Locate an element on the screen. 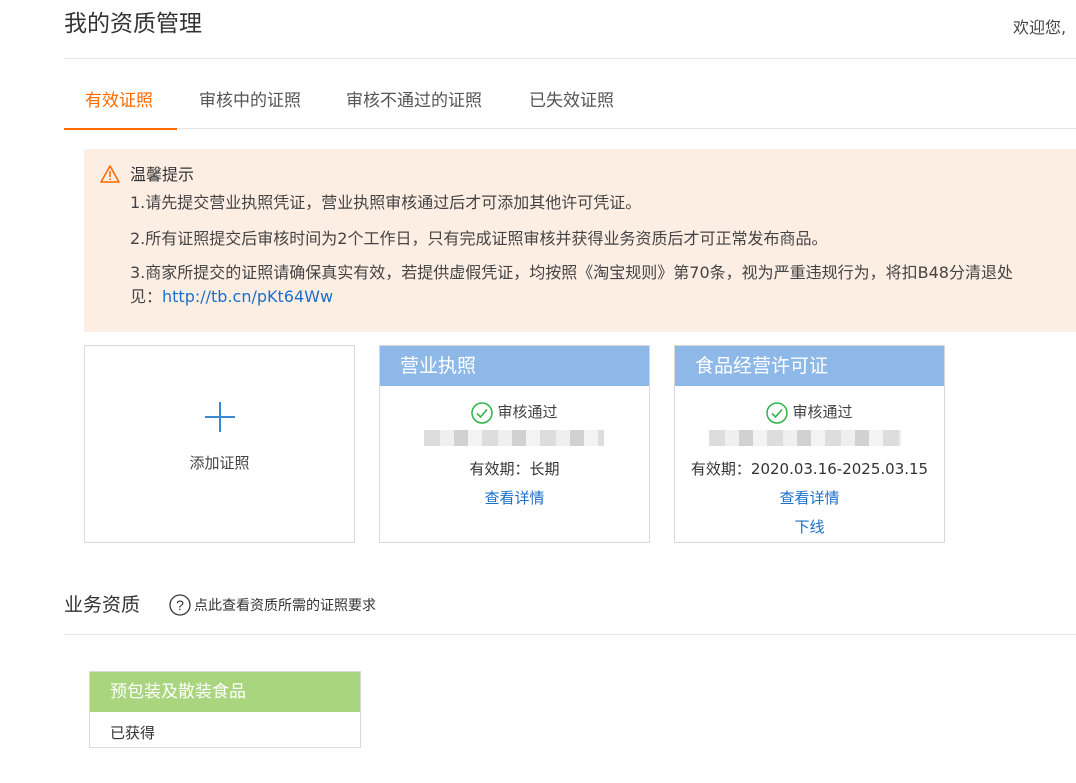  add-license-label: 添加证照 is located at coordinates (219, 463).